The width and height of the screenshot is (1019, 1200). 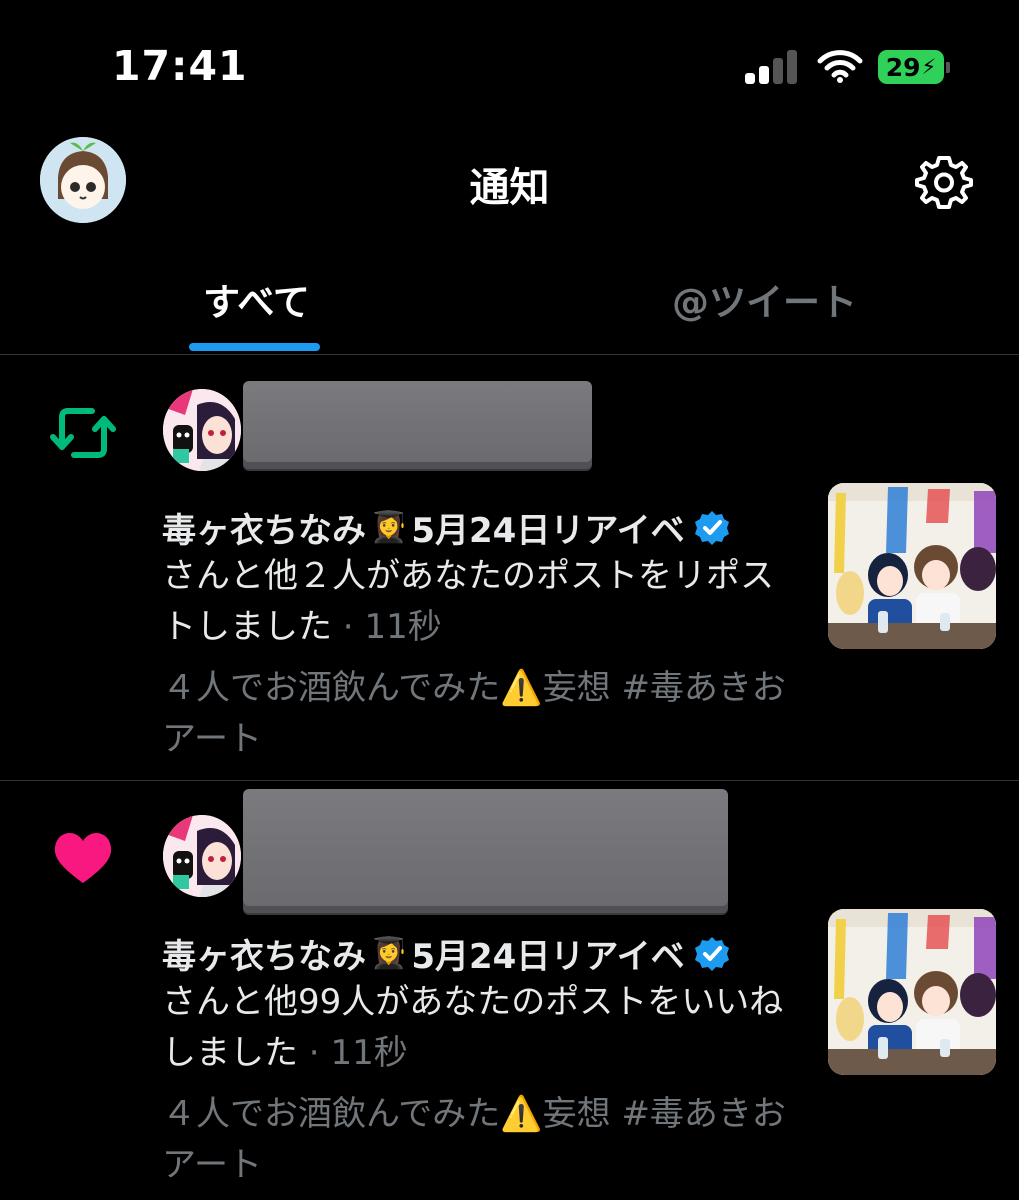 I want to click on page-title: 通知, so click(x=509, y=188).